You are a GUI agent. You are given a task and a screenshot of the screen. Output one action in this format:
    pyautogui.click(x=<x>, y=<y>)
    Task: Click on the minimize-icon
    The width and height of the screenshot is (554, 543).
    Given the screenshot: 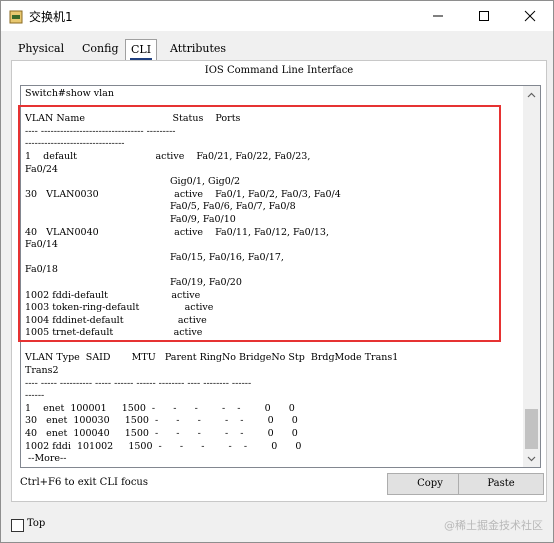 What is the action you would take?
    pyautogui.click(x=438, y=16)
    